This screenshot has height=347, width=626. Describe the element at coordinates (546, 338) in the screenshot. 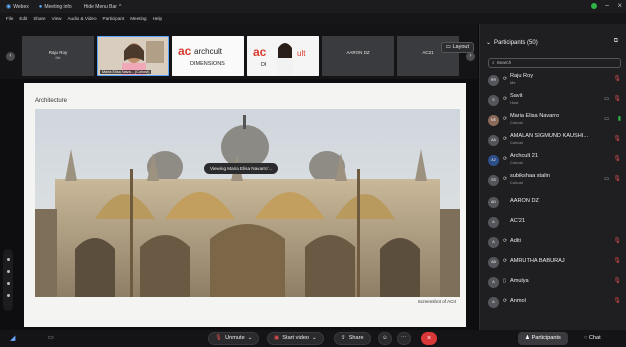

I see `participants-label: Participants` at that location.